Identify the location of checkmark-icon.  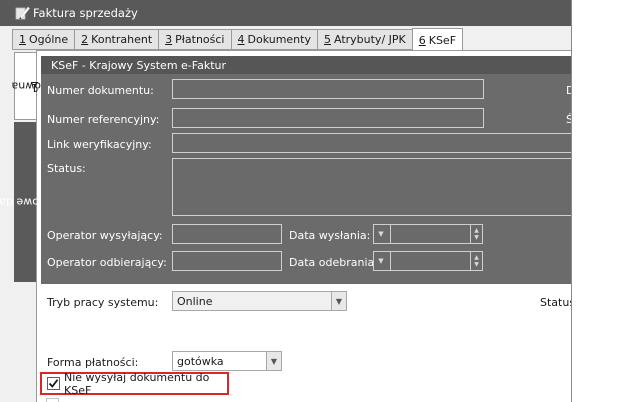
(53, 383).